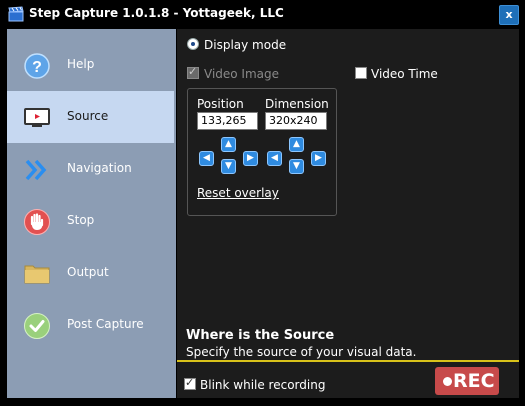 This screenshot has height=406, width=525. I want to click on monitor-icon, so click(37, 117).